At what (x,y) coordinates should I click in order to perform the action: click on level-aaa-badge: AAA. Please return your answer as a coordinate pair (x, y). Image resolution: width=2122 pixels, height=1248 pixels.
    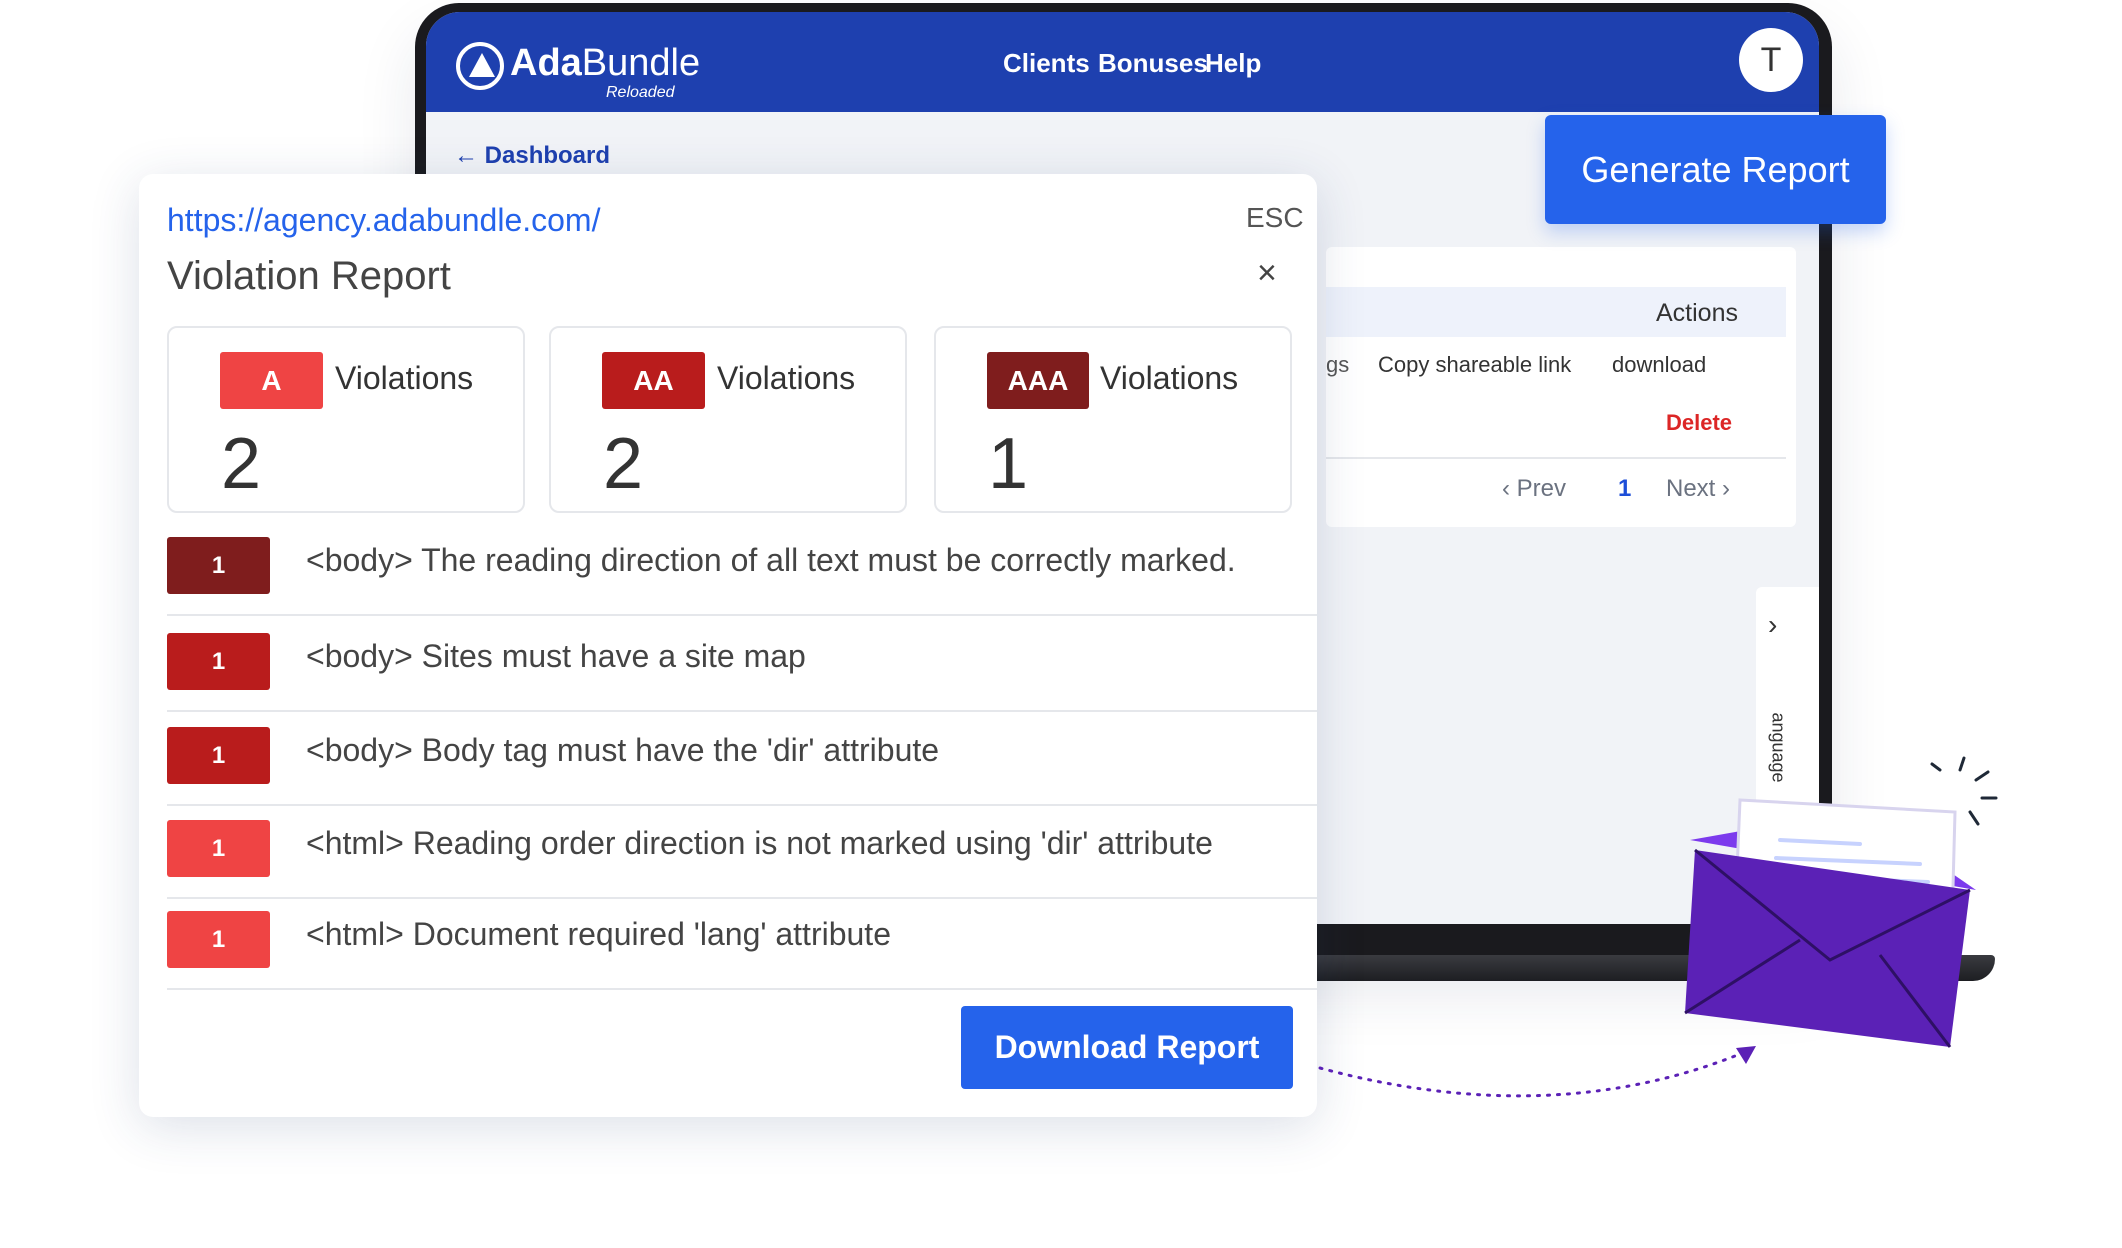
    Looking at the image, I should click on (1038, 380).